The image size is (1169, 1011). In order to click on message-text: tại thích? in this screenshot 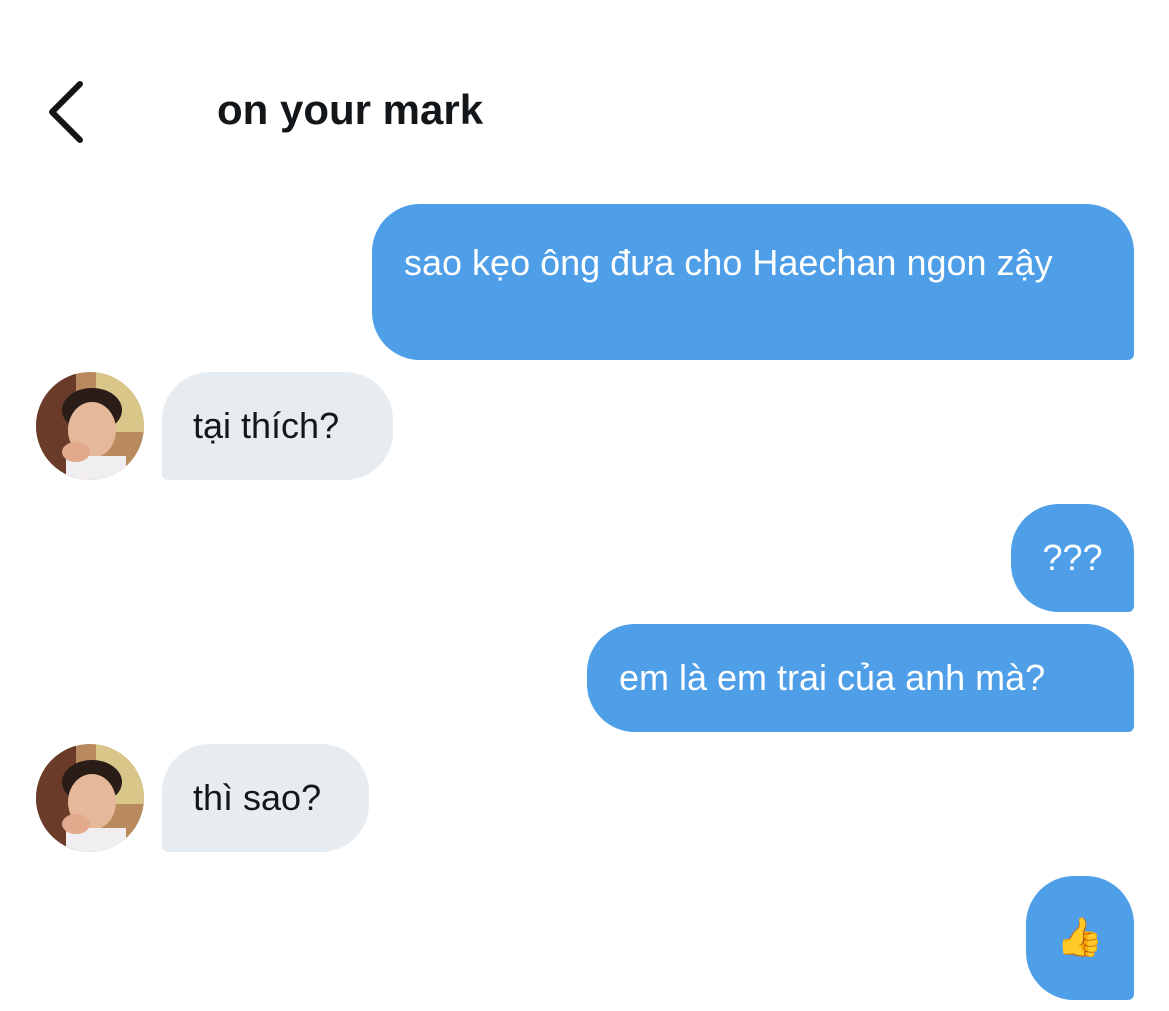, I will do `click(266, 425)`.